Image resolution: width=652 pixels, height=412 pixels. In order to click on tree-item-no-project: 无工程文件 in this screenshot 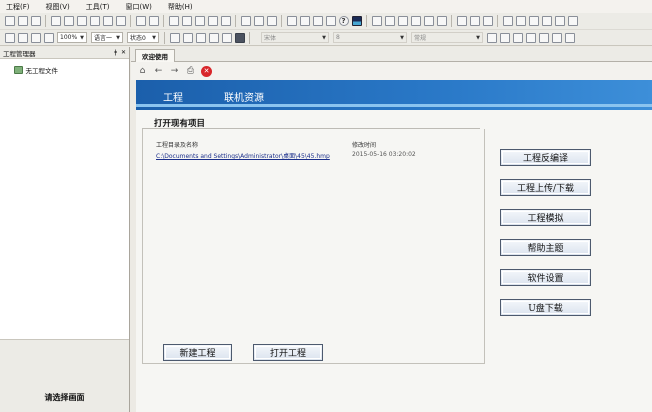, I will do `click(70, 70)`.